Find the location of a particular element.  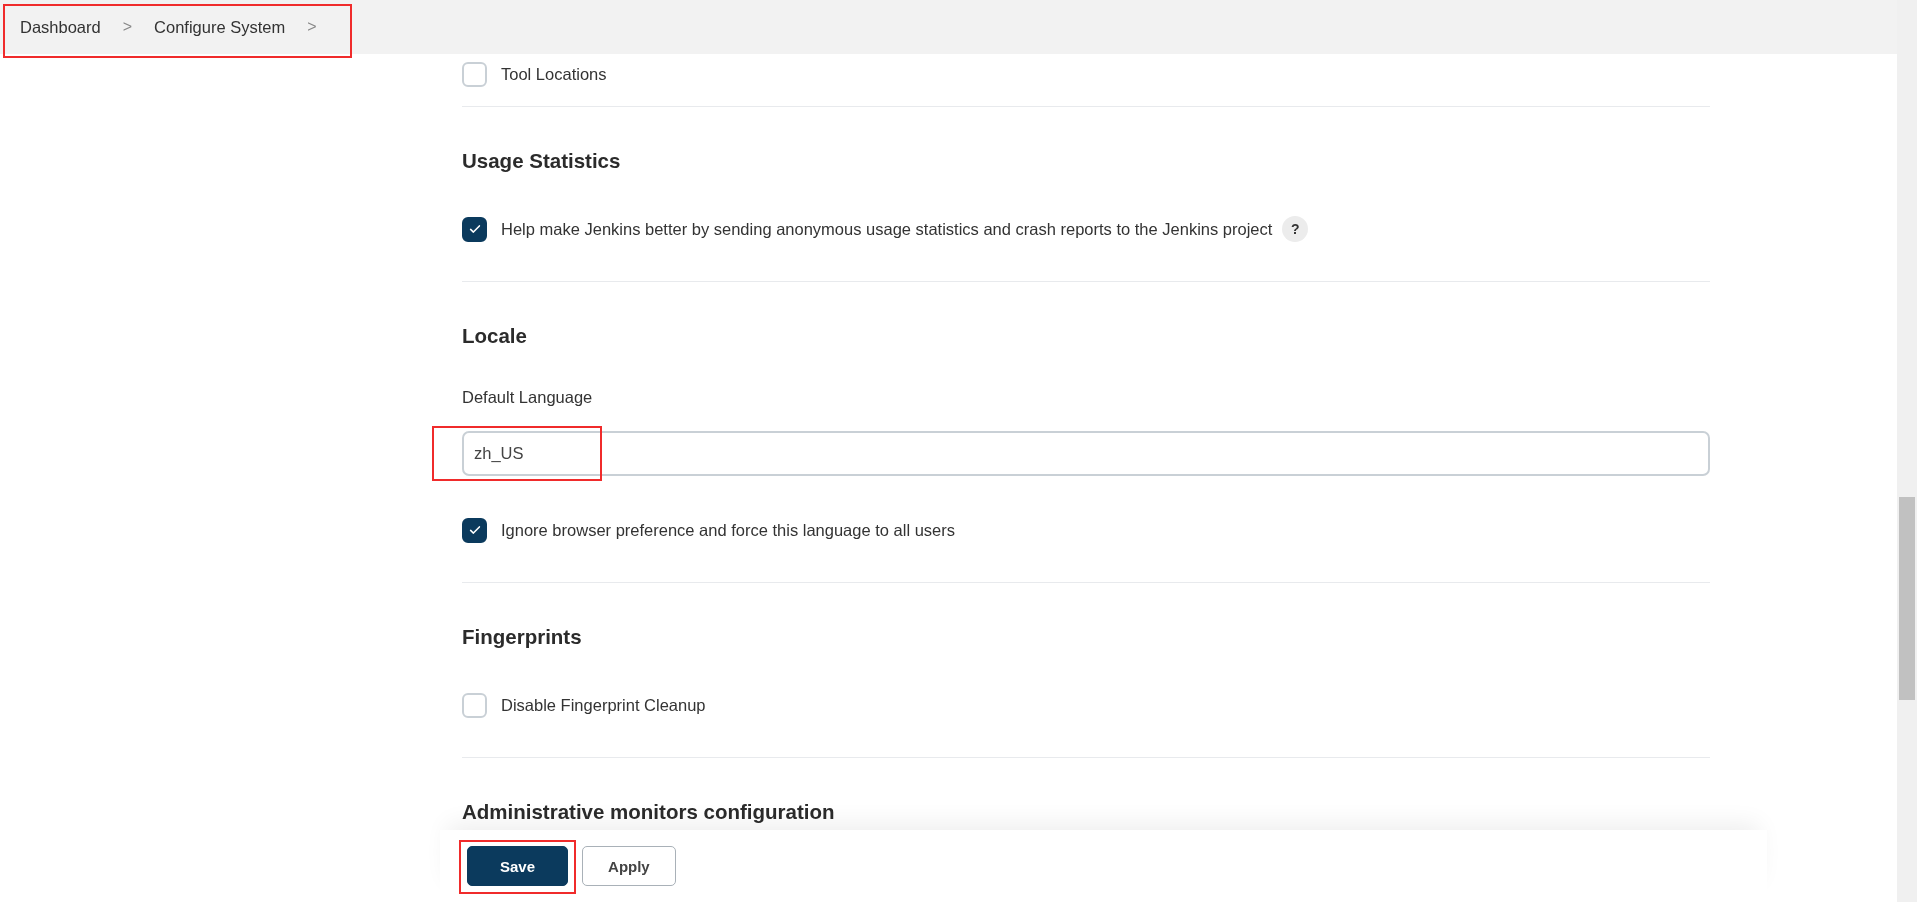

section-heading: Locale is located at coordinates (495, 336).